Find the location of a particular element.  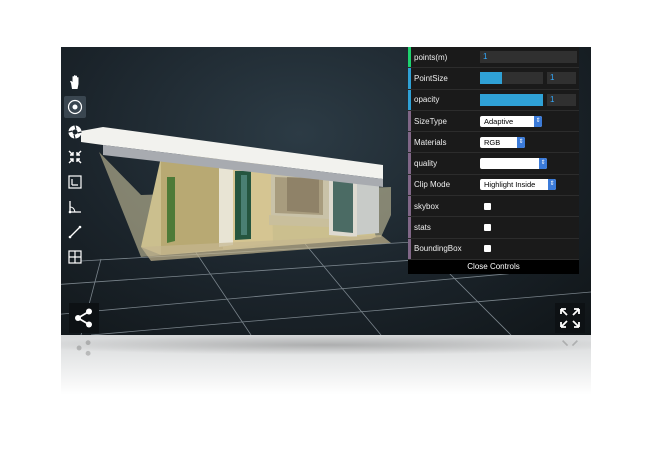

materials-selected: RGB is located at coordinates (492, 142).